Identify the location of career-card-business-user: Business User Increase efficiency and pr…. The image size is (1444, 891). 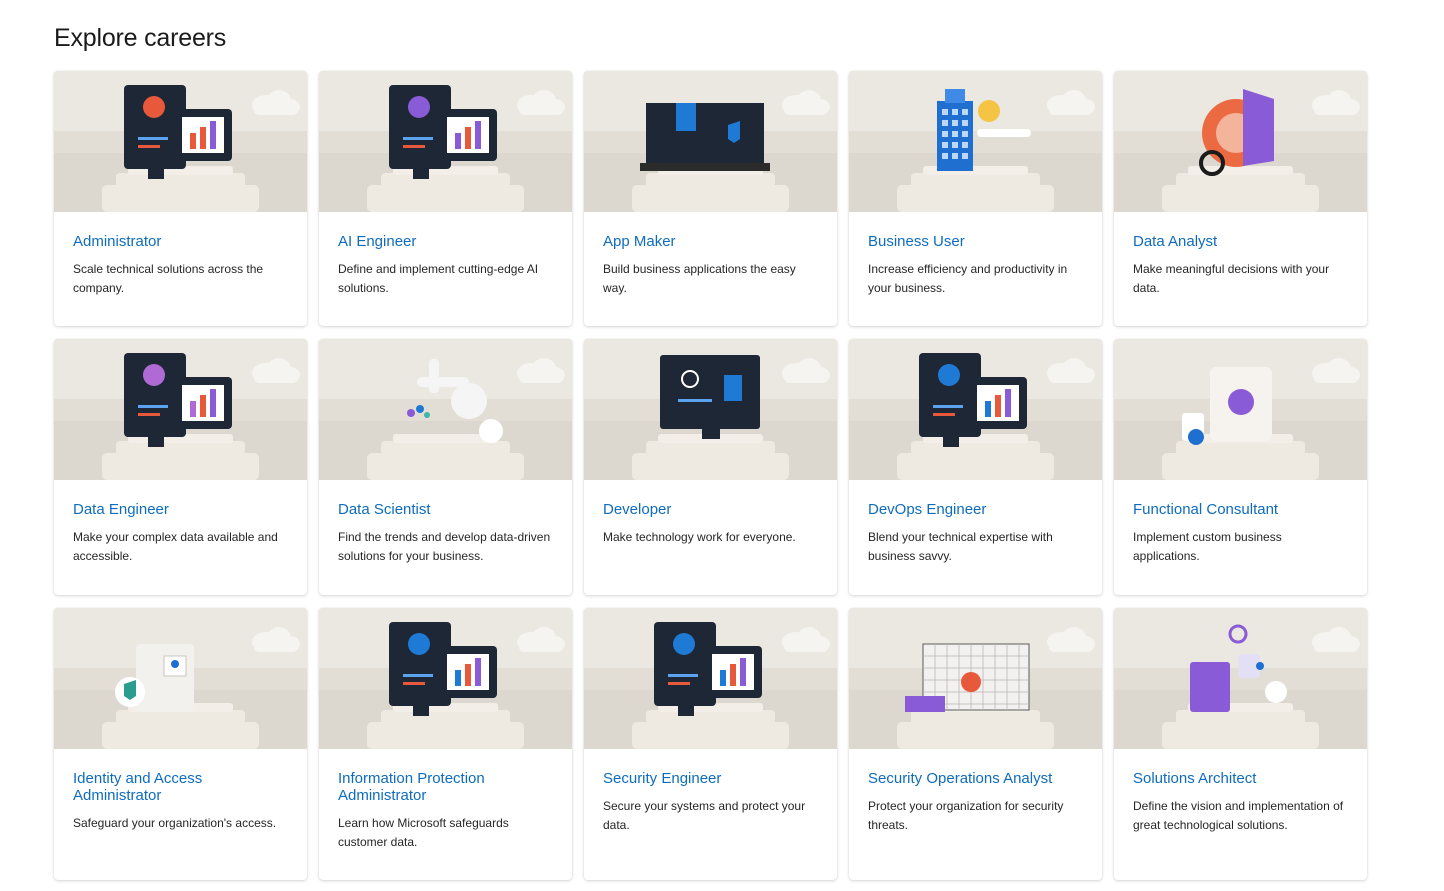
(975, 198).